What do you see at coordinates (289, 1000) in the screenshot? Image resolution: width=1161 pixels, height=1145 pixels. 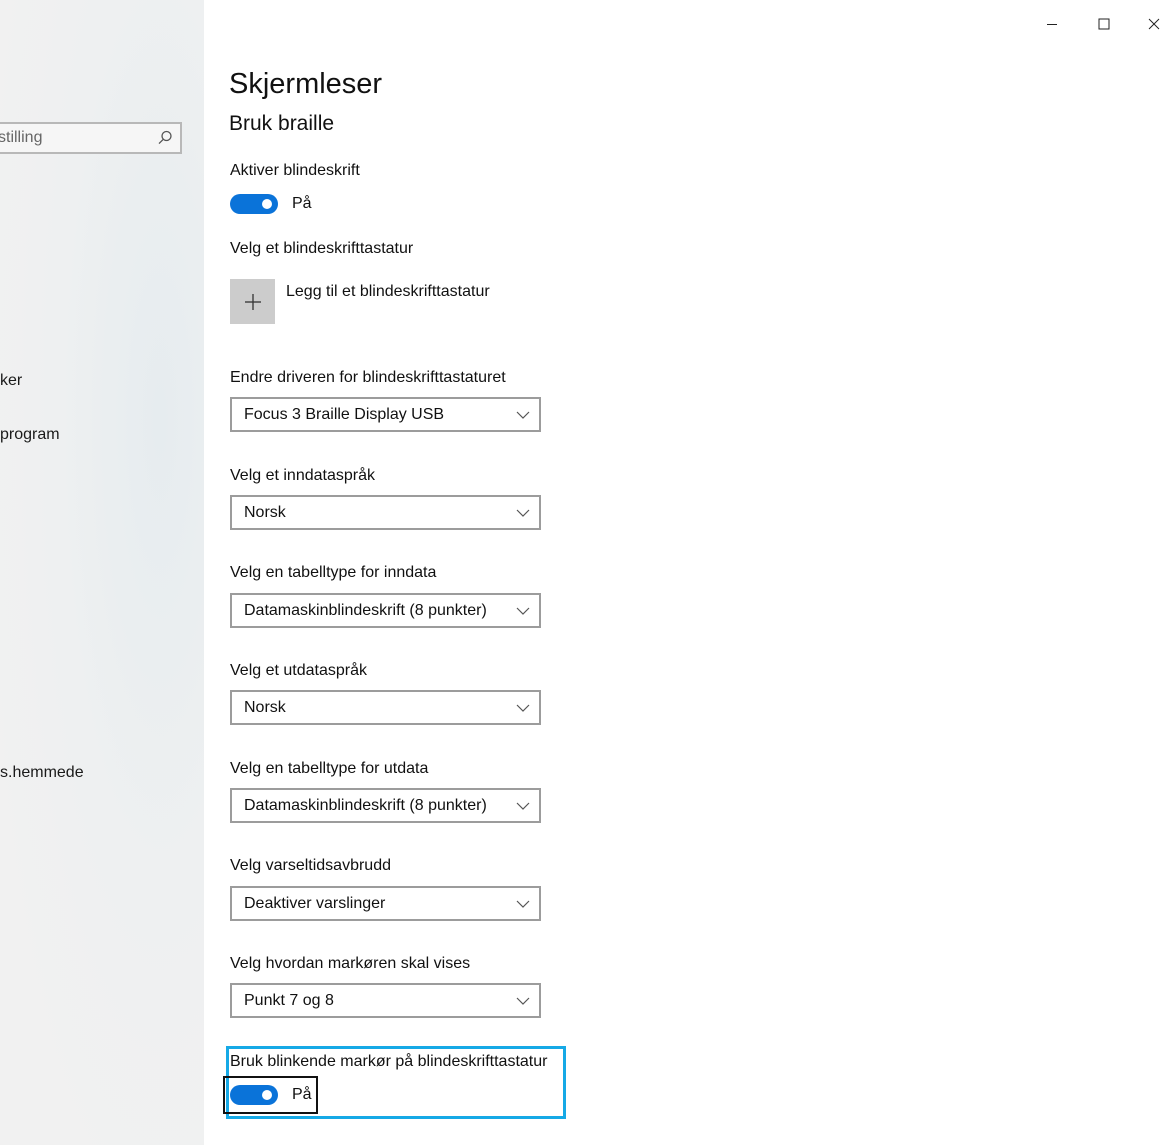 I see `cursor-display-value: Punkt 7 og 8` at bounding box center [289, 1000].